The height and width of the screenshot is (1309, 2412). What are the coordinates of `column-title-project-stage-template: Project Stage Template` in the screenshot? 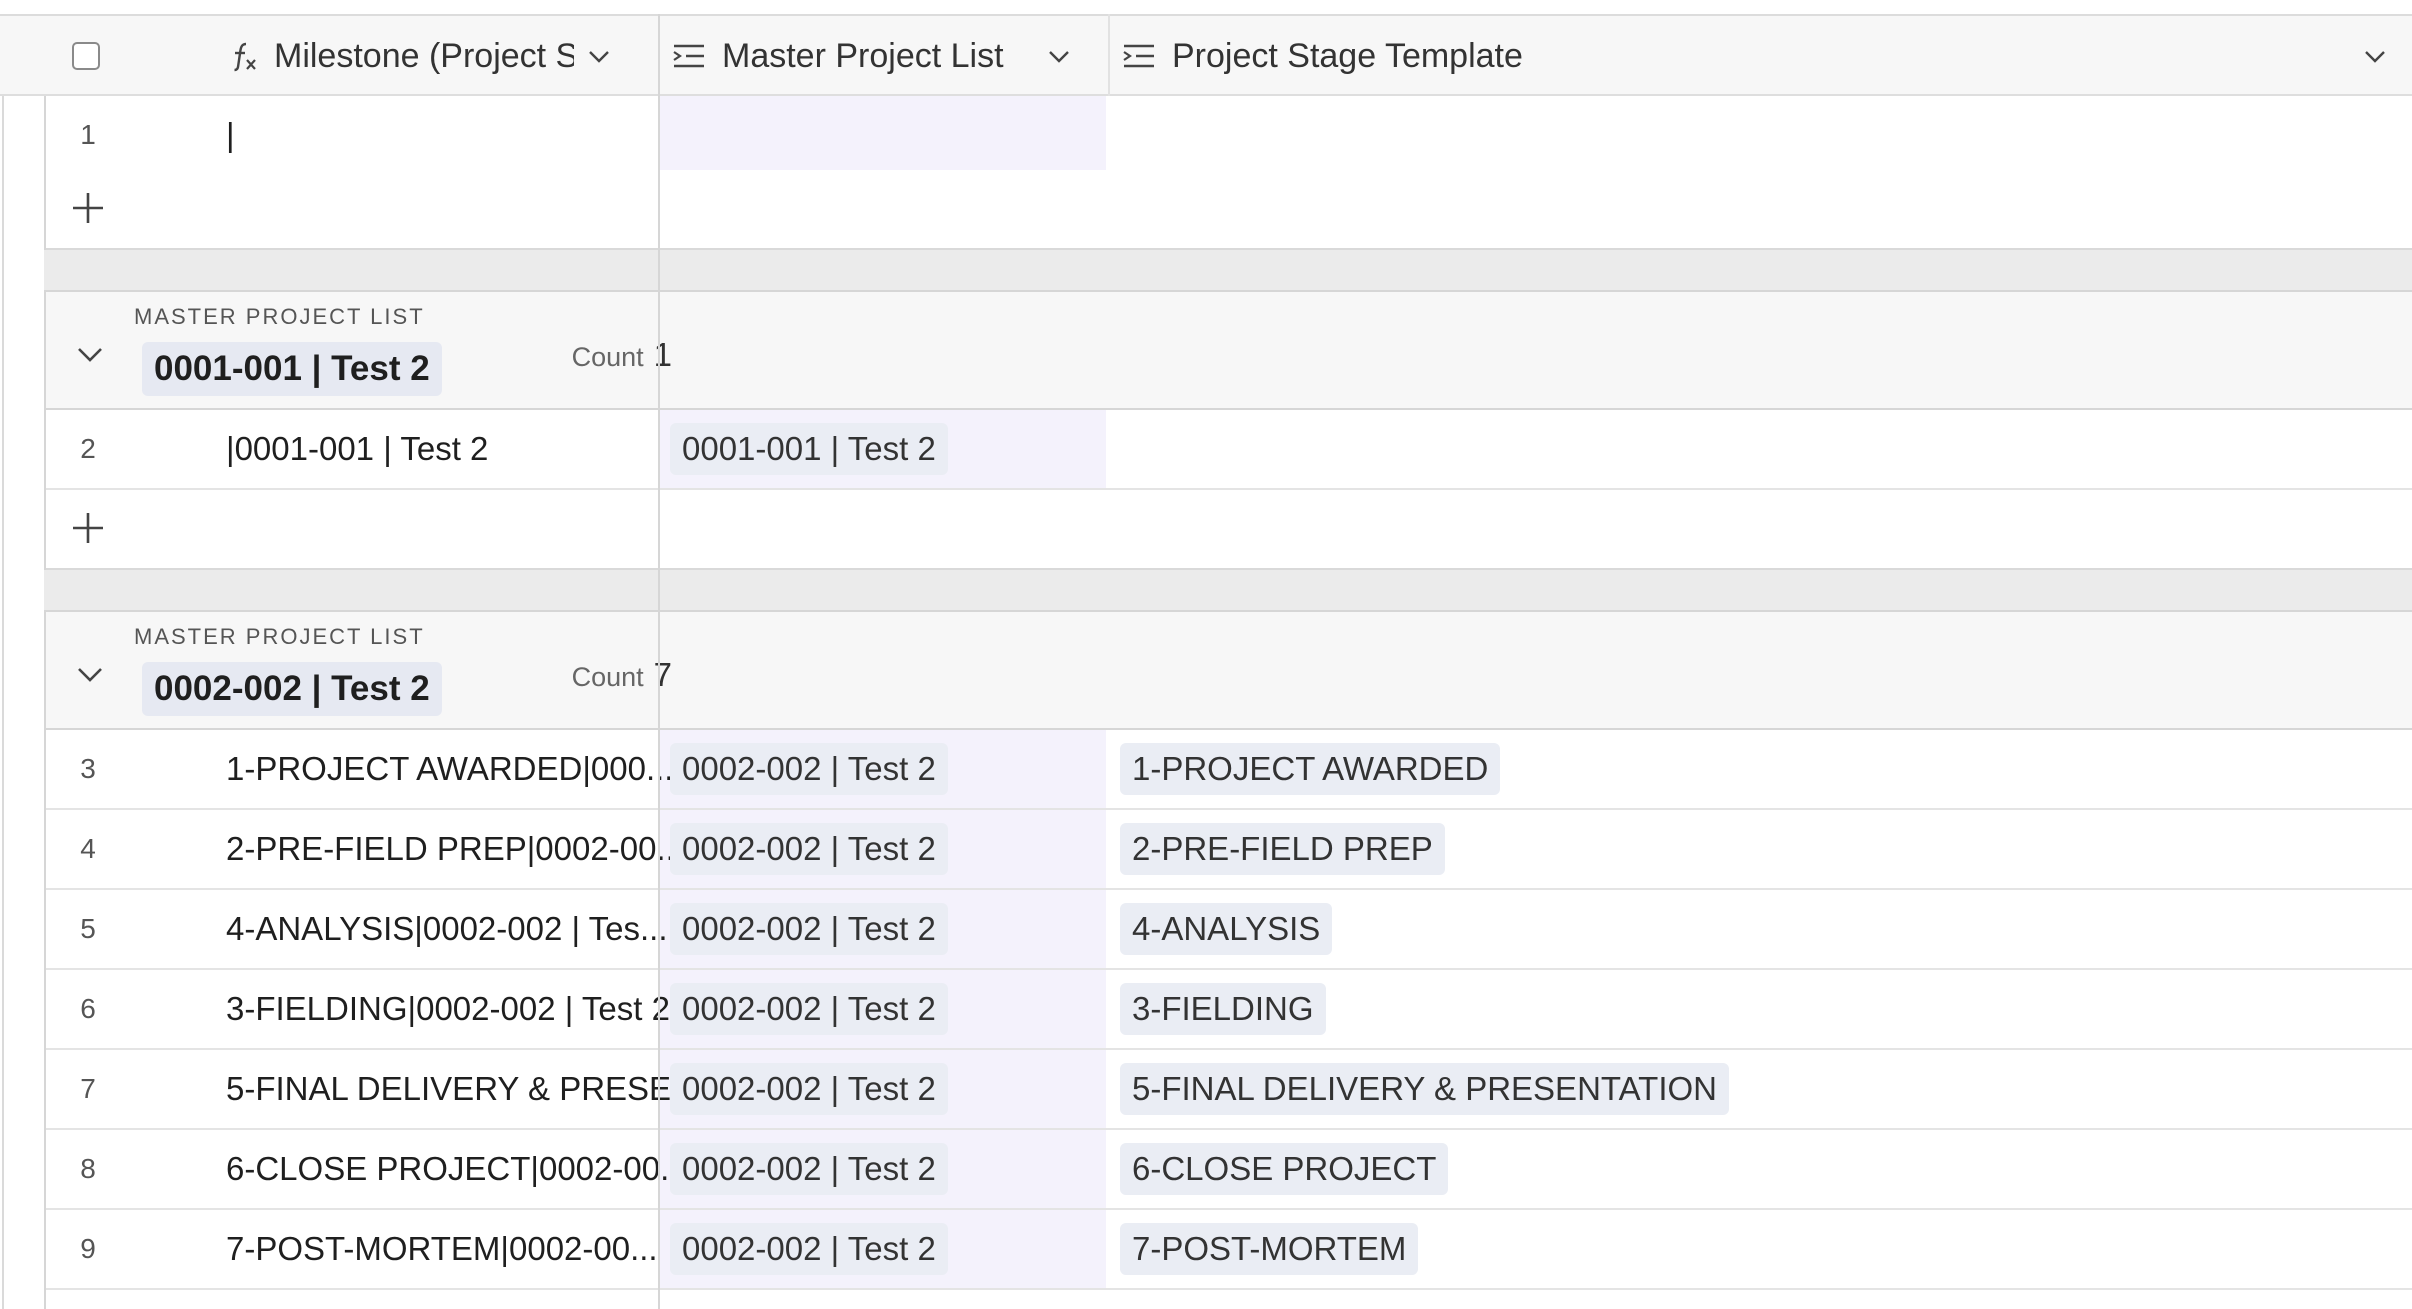 It's located at (1347, 55).